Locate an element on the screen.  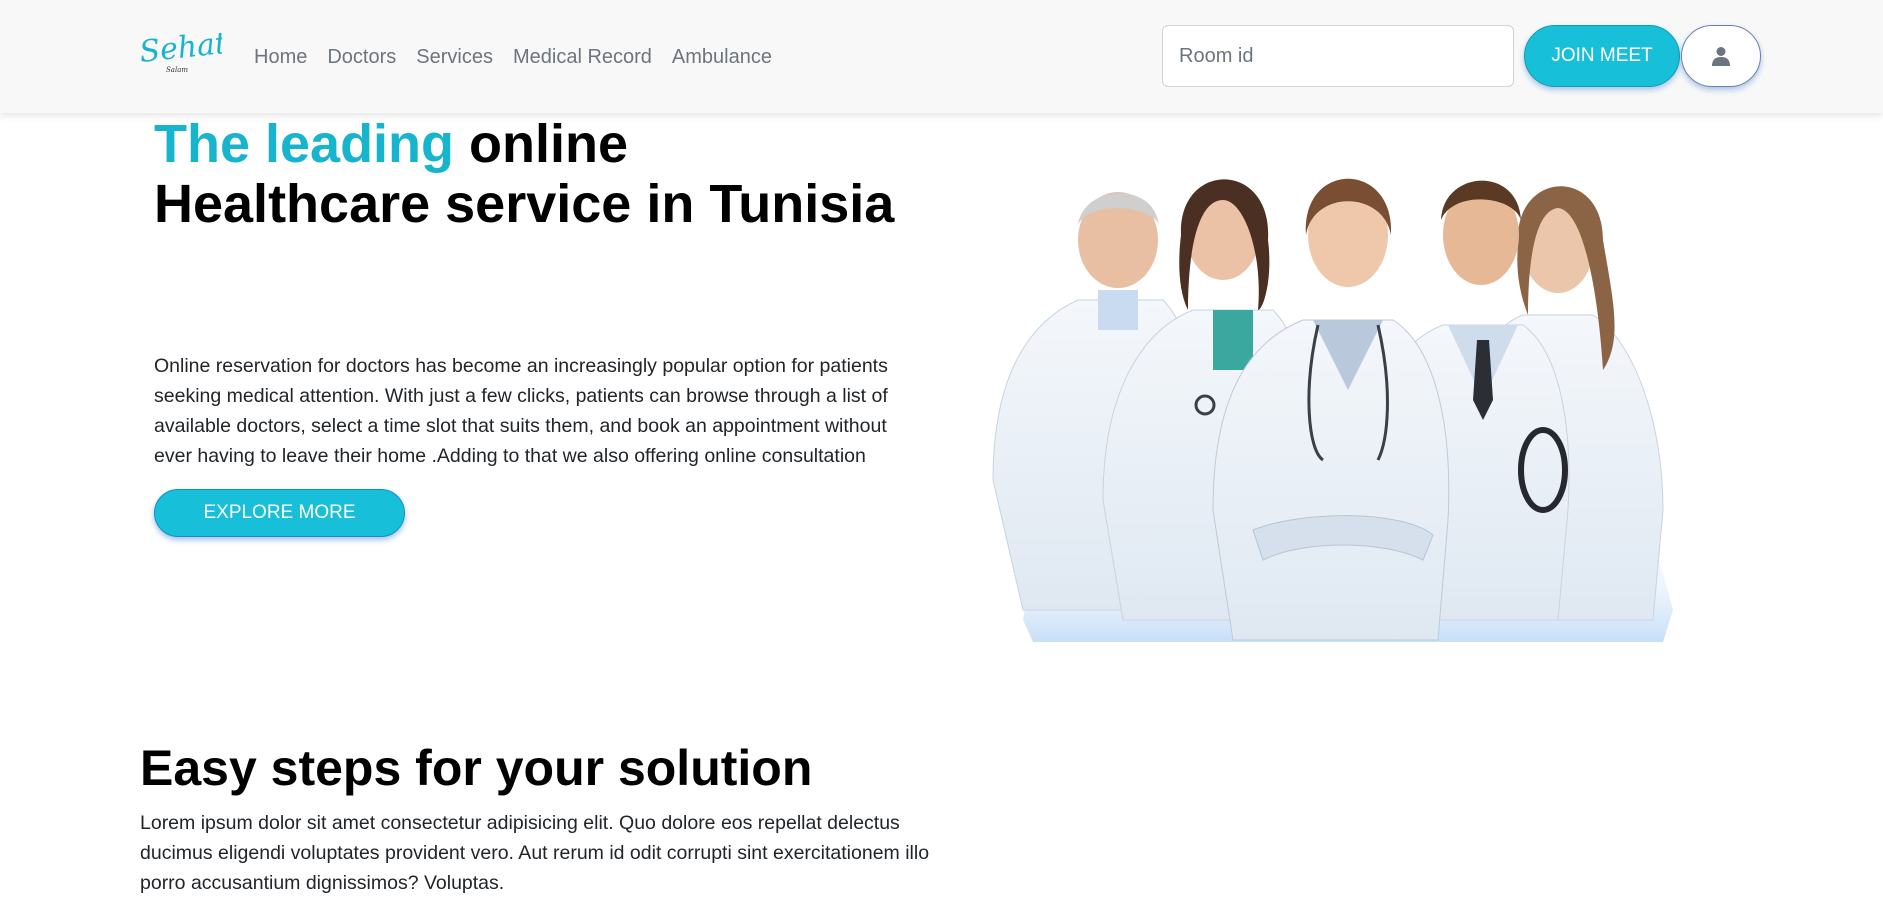
nav-medical-record: Medical Record is located at coordinates (582, 57).